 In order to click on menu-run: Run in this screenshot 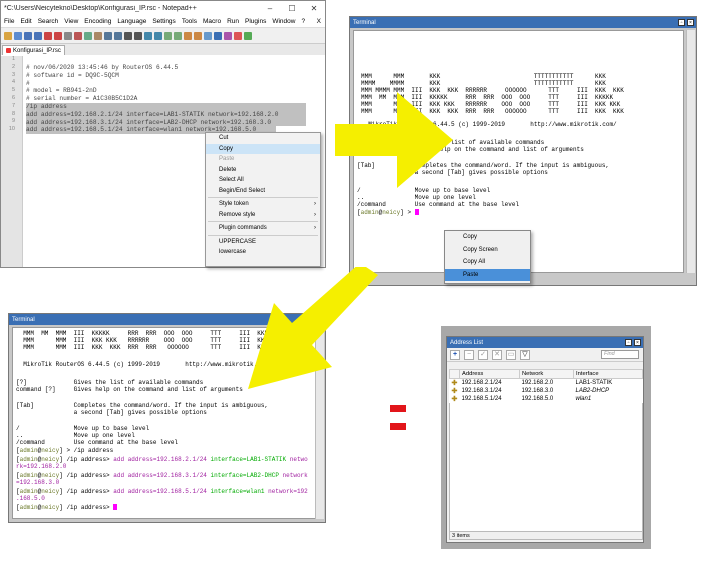, I will do `click(233, 21)`.